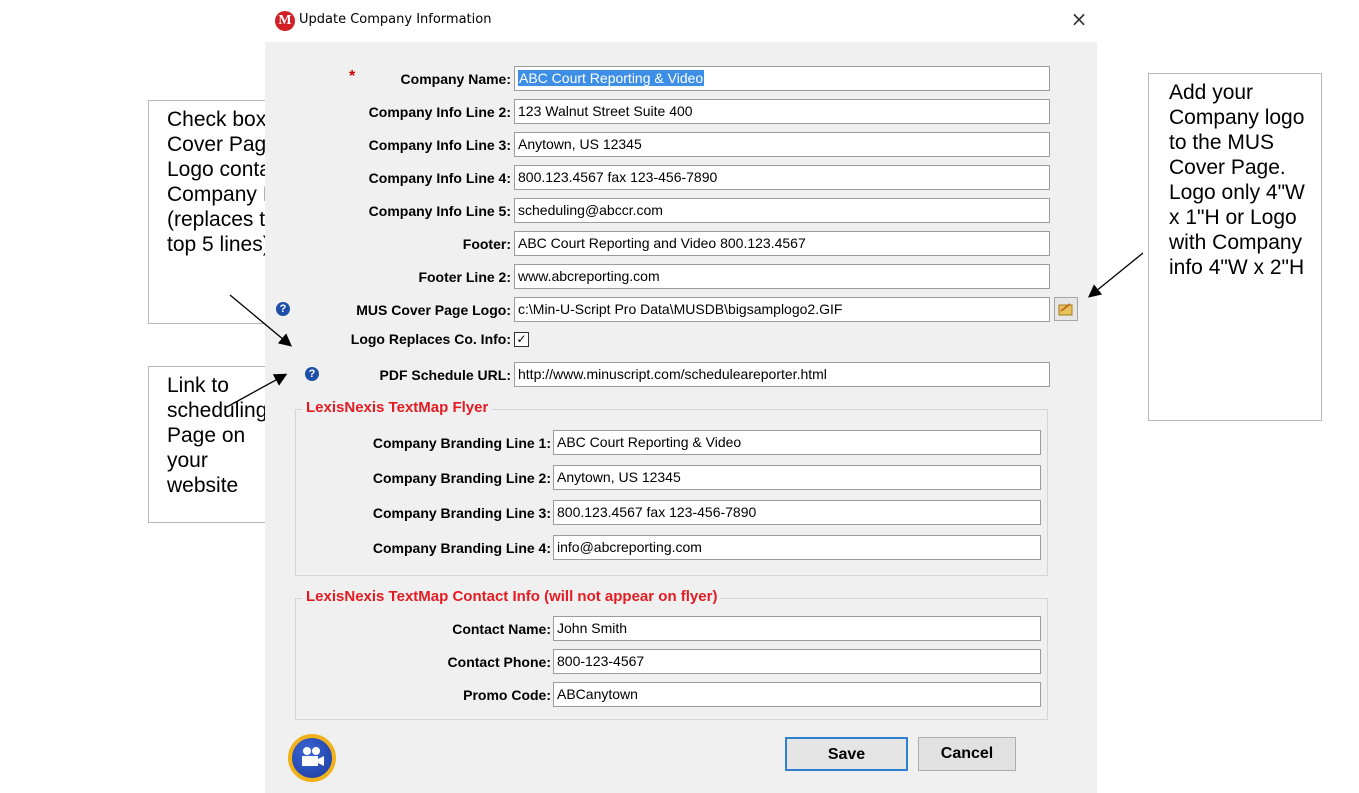 Image resolution: width=1359 pixels, height=793 pixels. I want to click on contact-name-input: John Smith, so click(797, 628).